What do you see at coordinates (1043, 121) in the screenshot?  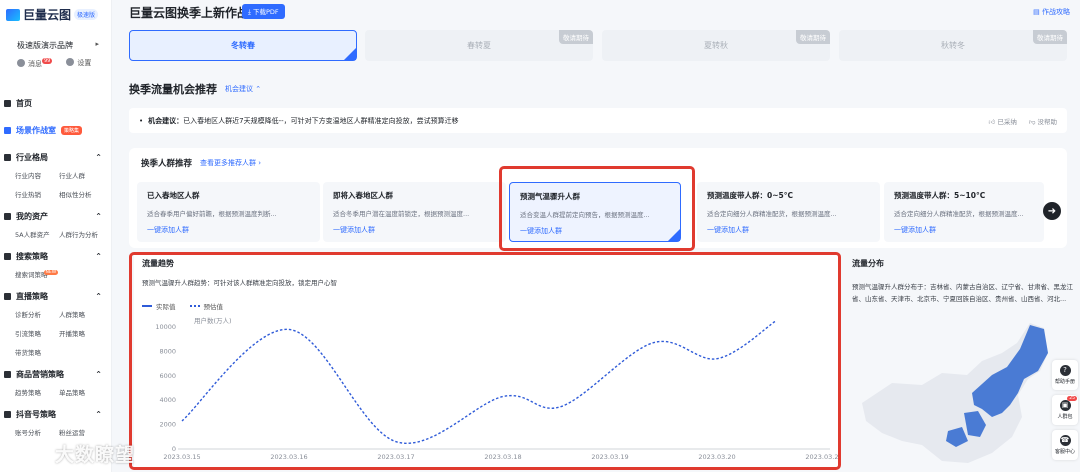 I see `not-helpful-button: 👎︎ 没帮助` at bounding box center [1043, 121].